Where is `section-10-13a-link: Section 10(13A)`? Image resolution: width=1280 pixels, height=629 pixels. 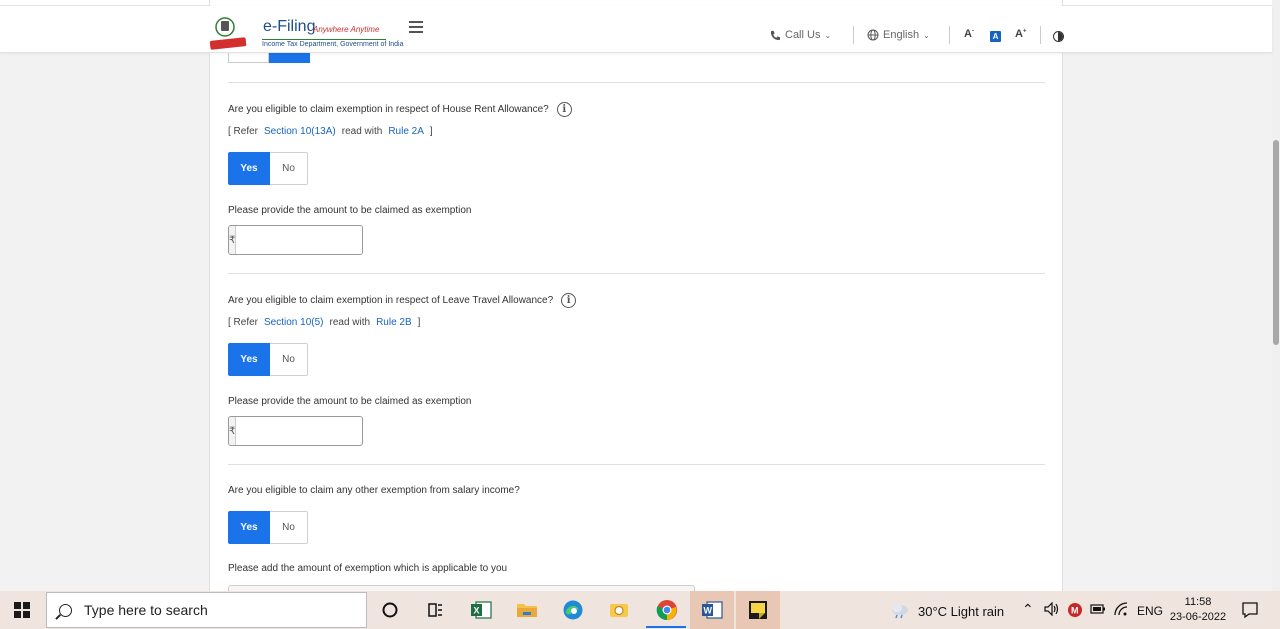 section-10-13a-link: Section 10(13A) is located at coordinates (300, 131).